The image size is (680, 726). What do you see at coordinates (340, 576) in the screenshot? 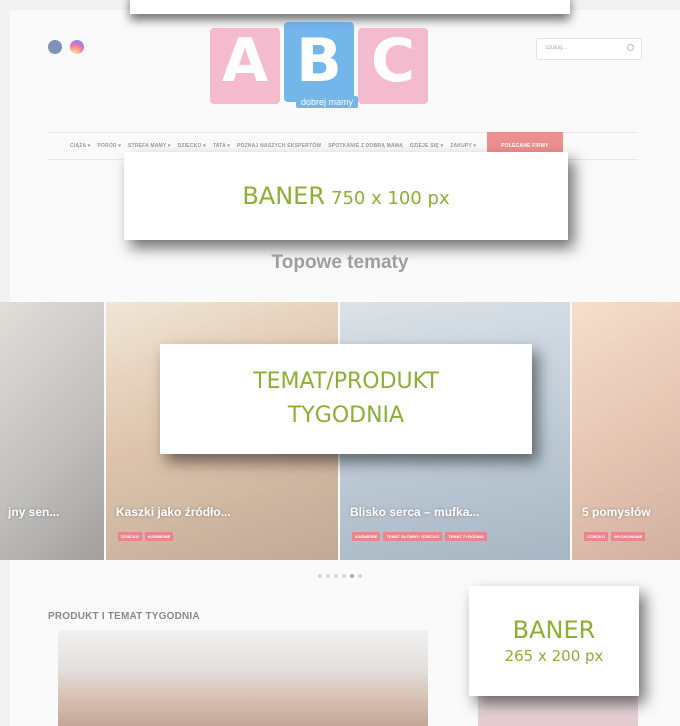
I see `slider-pagination` at bounding box center [340, 576].